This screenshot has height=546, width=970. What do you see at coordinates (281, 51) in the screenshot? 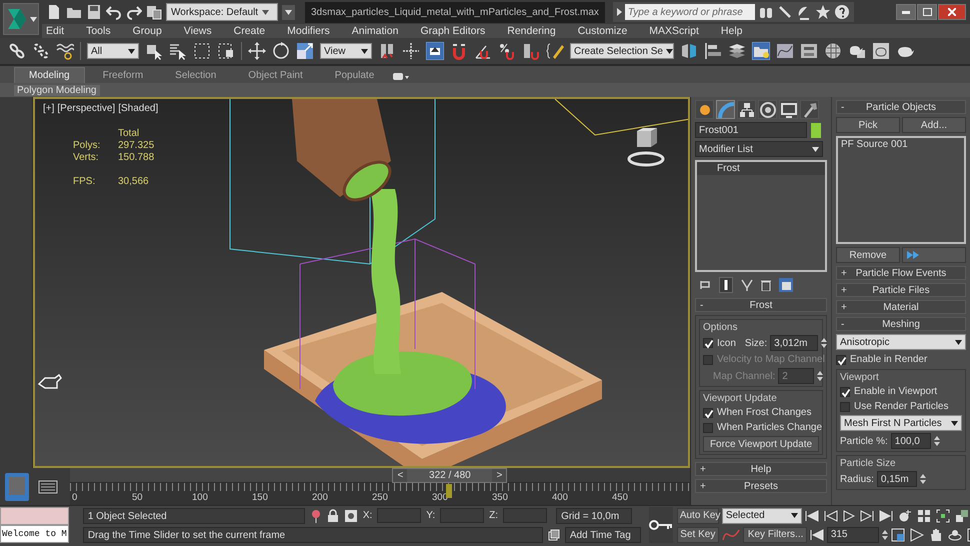
I see `rotate-icon` at bounding box center [281, 51].